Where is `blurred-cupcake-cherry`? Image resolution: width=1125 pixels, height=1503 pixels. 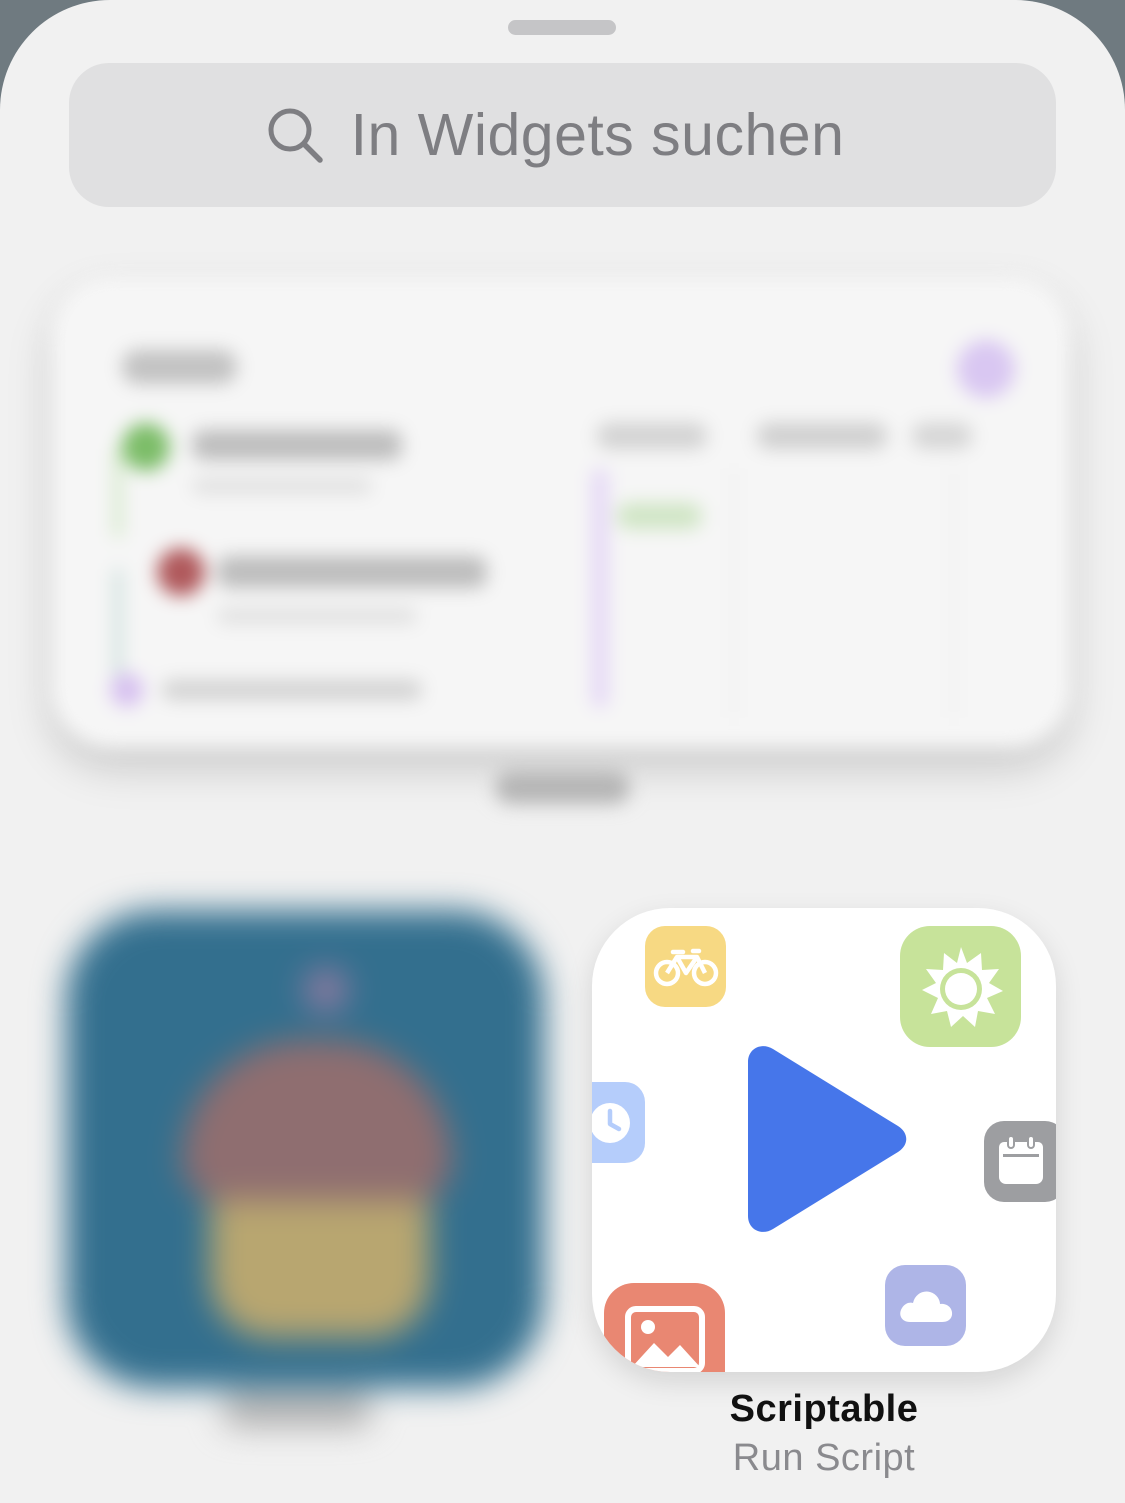 blurred-cupcake-cherry is located at coordinates (326, 990).